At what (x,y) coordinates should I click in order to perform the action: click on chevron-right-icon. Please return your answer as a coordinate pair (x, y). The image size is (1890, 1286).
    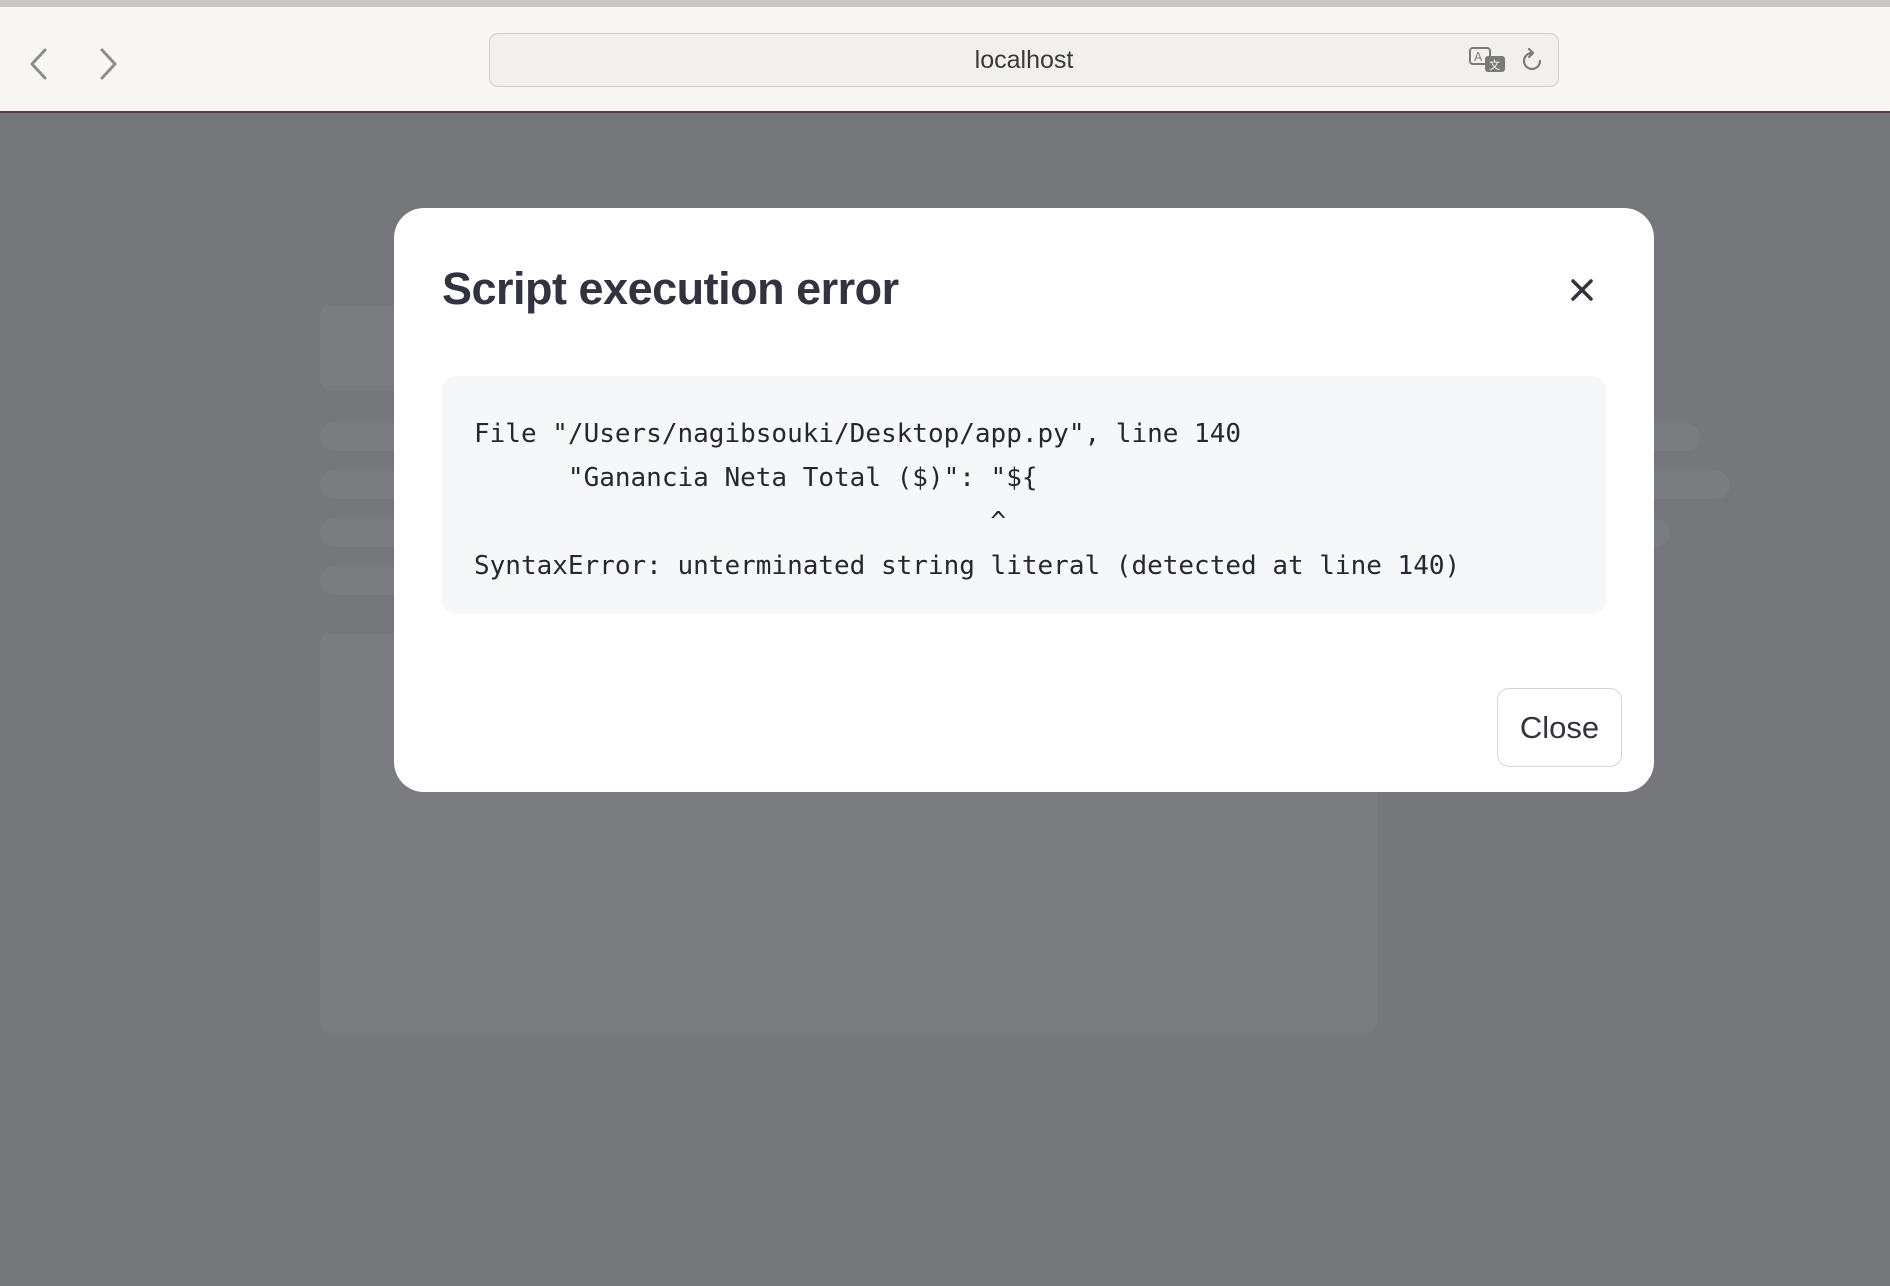
    Looking at the image, I should click on (108, 64).